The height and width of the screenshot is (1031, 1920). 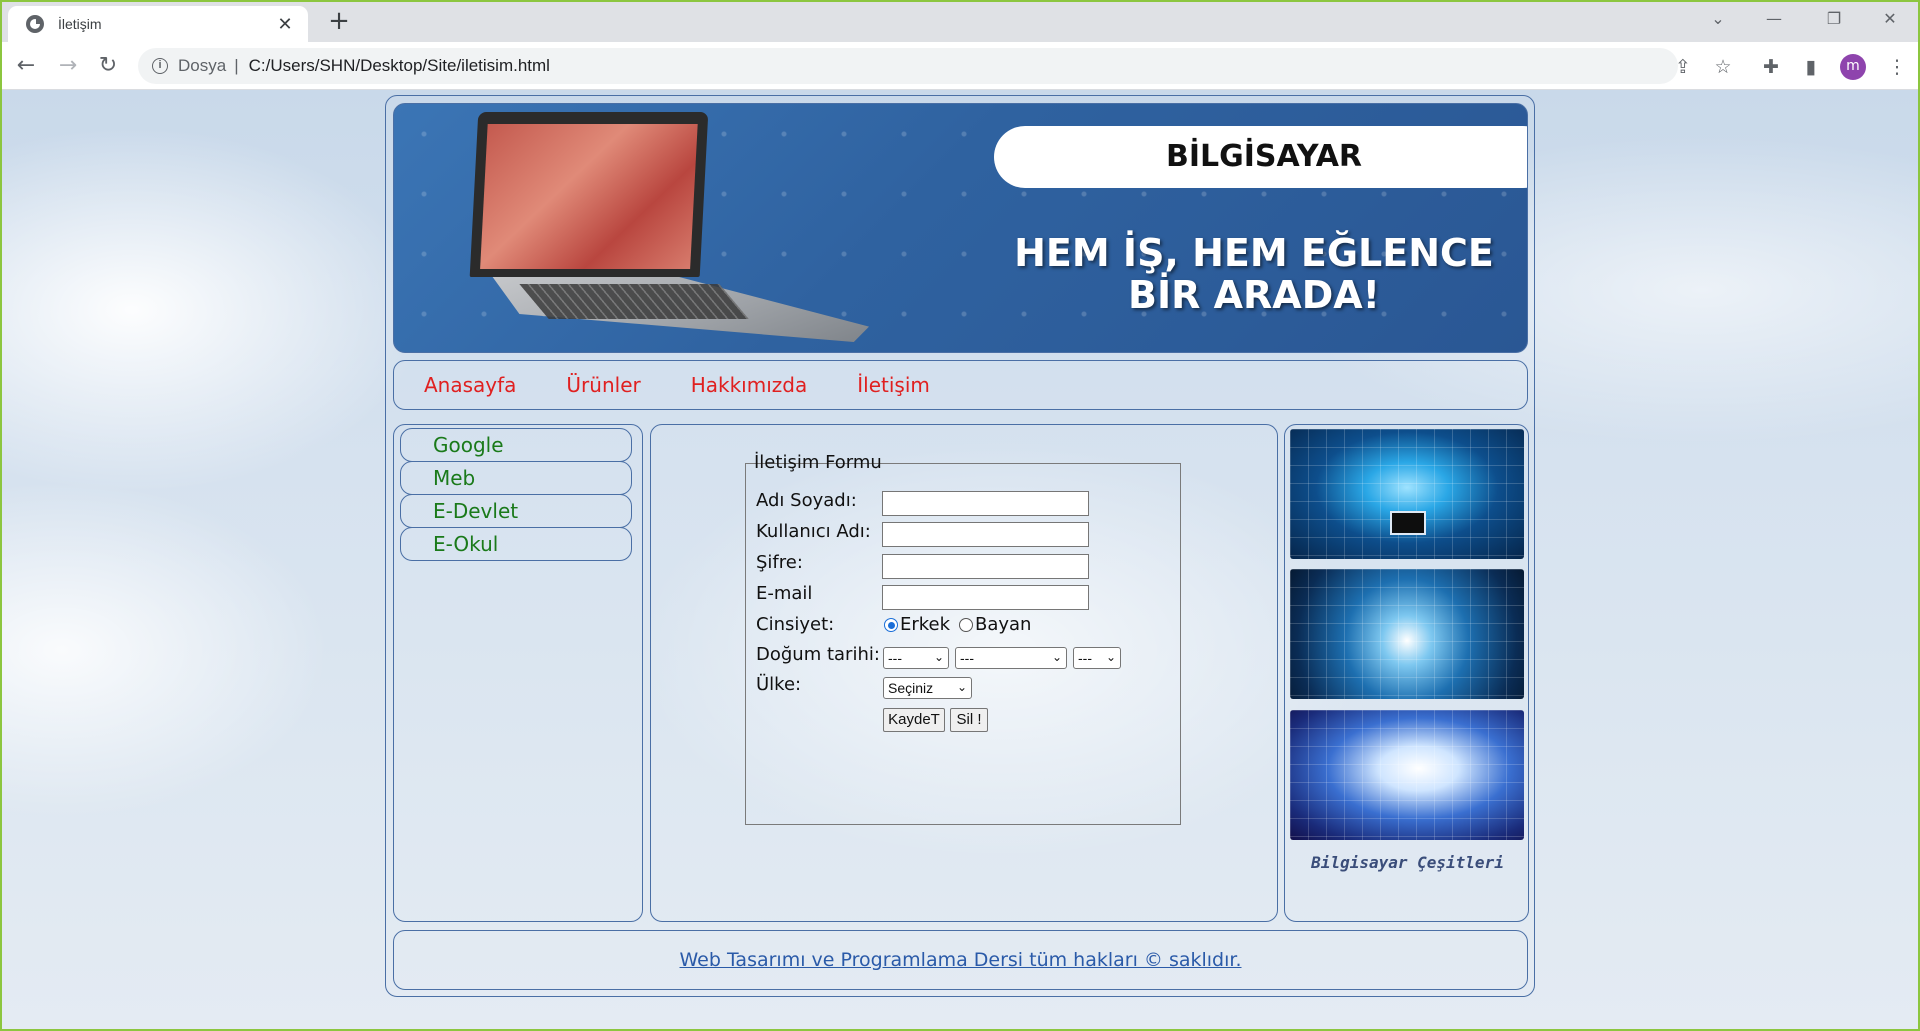 I want to click on info-icon: i, so click(x=160, y=66).